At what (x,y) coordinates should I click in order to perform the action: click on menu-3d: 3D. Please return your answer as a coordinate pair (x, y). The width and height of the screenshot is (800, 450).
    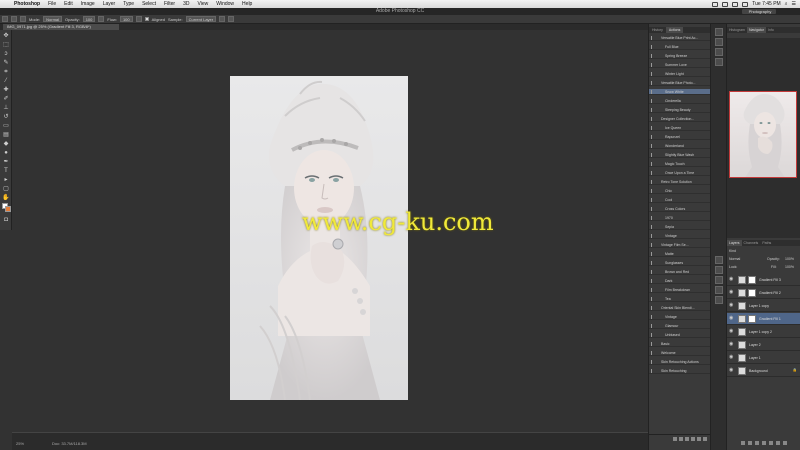
    Looking at the image, I should click on (186, 4).